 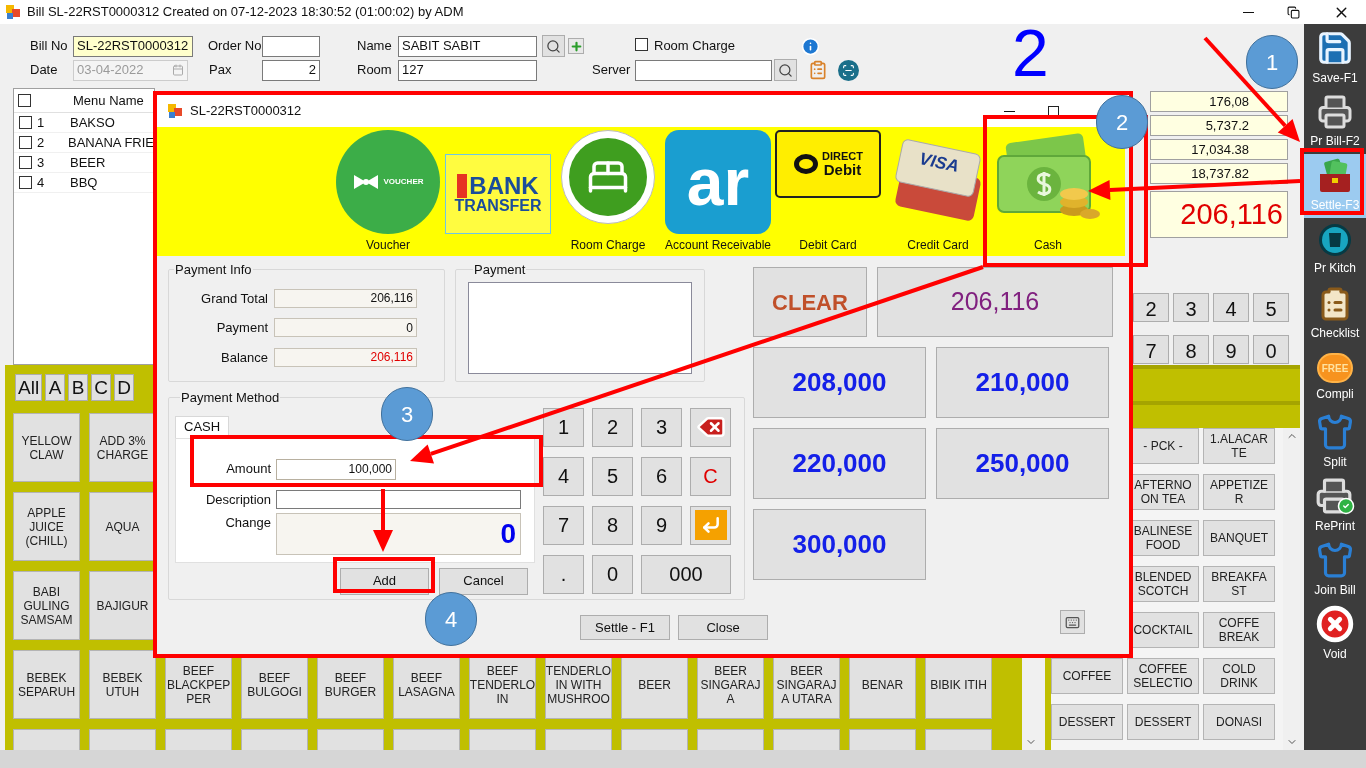 I want to click on keypad-button: 6, so click(x=661, y=476).